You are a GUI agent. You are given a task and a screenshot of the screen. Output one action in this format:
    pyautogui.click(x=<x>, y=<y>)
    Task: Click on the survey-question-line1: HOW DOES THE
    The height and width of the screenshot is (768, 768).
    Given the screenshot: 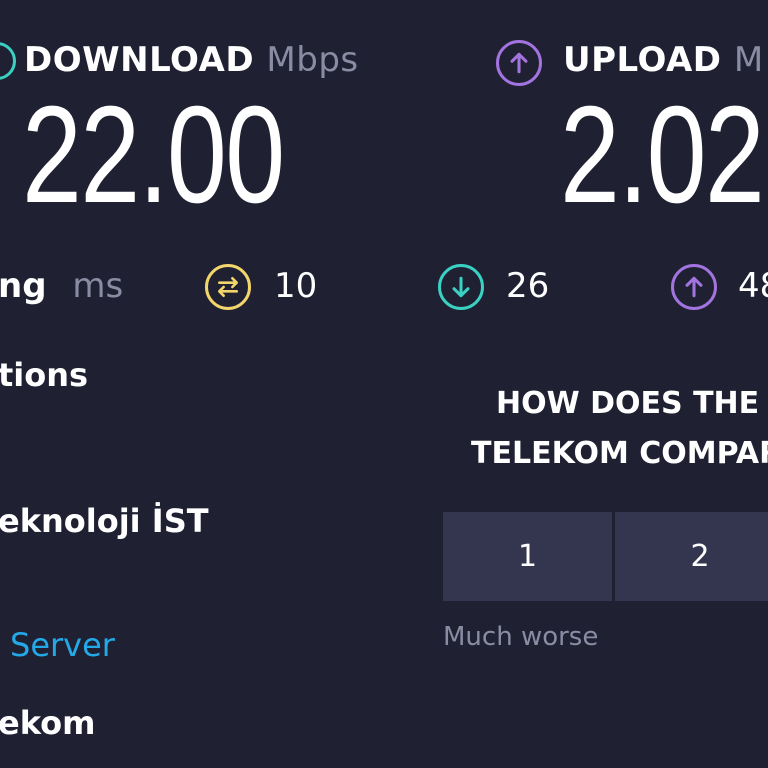 What is the action you would take?
    pyautogui.click(x=628, y=403)
    